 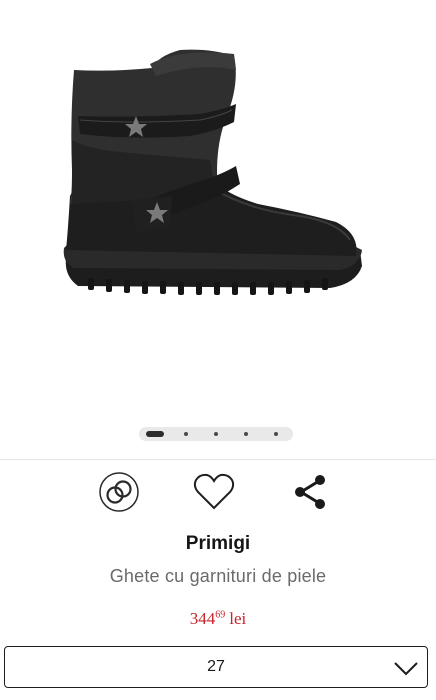 I want to click on add-to-favorites-button, so click(x=214, y=492).